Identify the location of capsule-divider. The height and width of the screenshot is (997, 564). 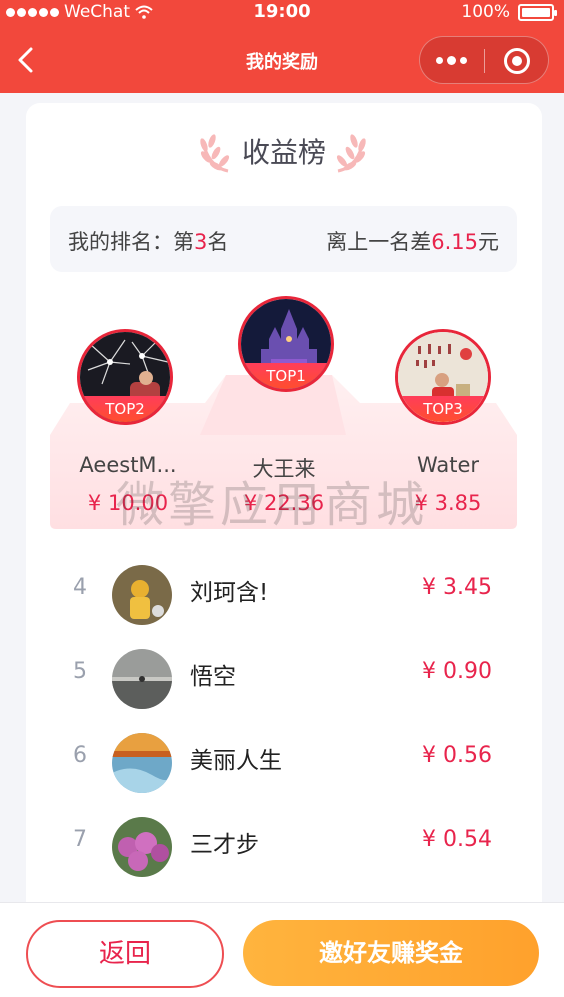
(484, 61).